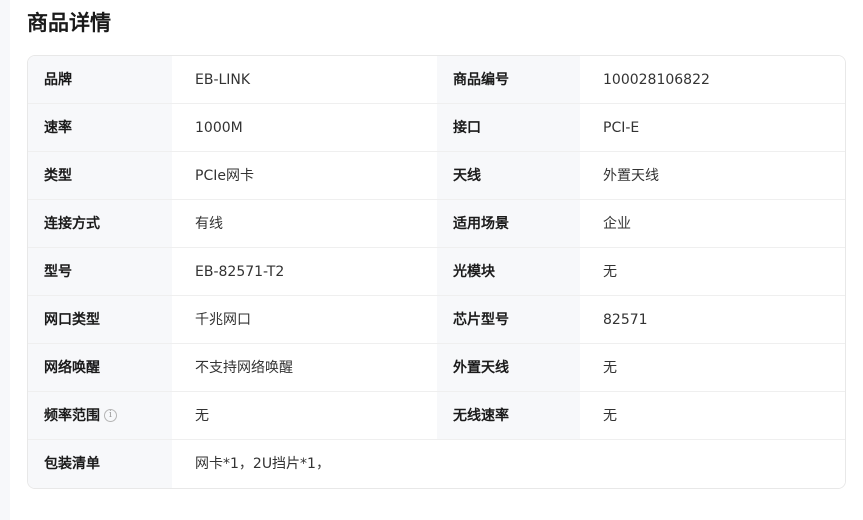 This screenshot has height=520, width=863. What do you see at coordinates (304, 223) in the screenshot?
I see `spec-value: 有线` at bounding box center [304, 223].